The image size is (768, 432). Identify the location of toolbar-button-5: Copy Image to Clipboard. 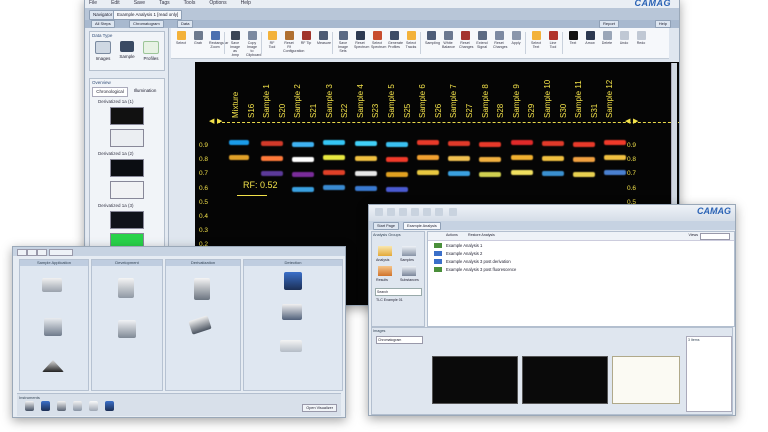
(253, 44).